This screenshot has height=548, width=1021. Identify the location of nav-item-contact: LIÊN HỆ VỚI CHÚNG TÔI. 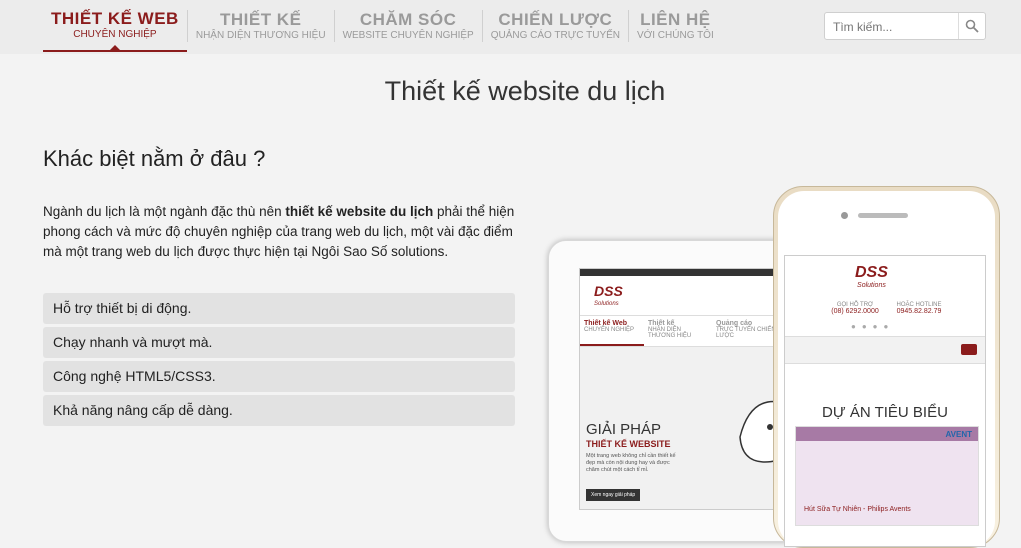
(675, 26).